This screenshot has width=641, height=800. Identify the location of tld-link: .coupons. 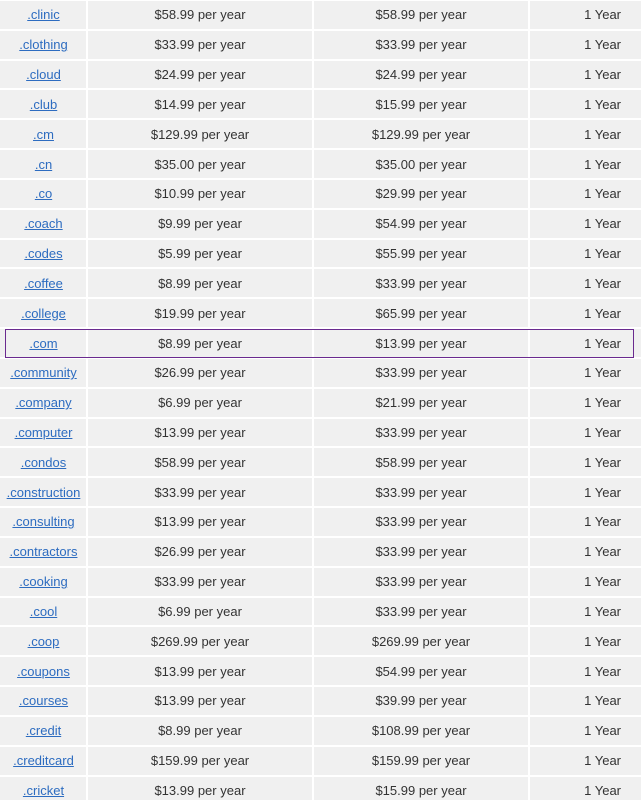
(43, 671).